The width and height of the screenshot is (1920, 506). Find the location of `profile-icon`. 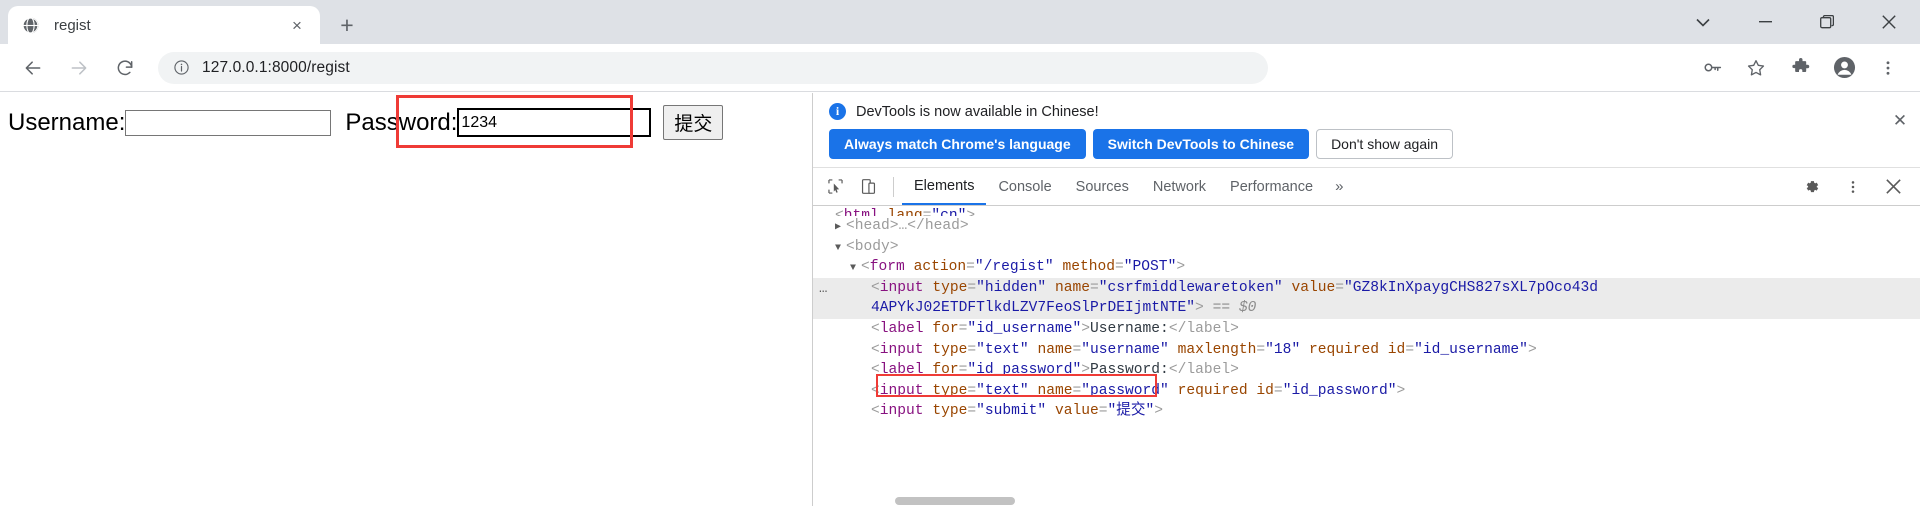

profile-icon is located at coordinates (1844, 68).